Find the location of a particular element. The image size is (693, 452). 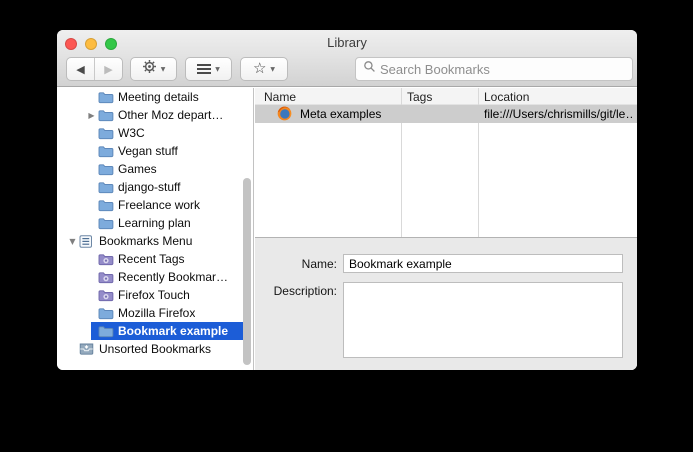

sidebar-item-label: W3C is located at coordinates (131, 133).